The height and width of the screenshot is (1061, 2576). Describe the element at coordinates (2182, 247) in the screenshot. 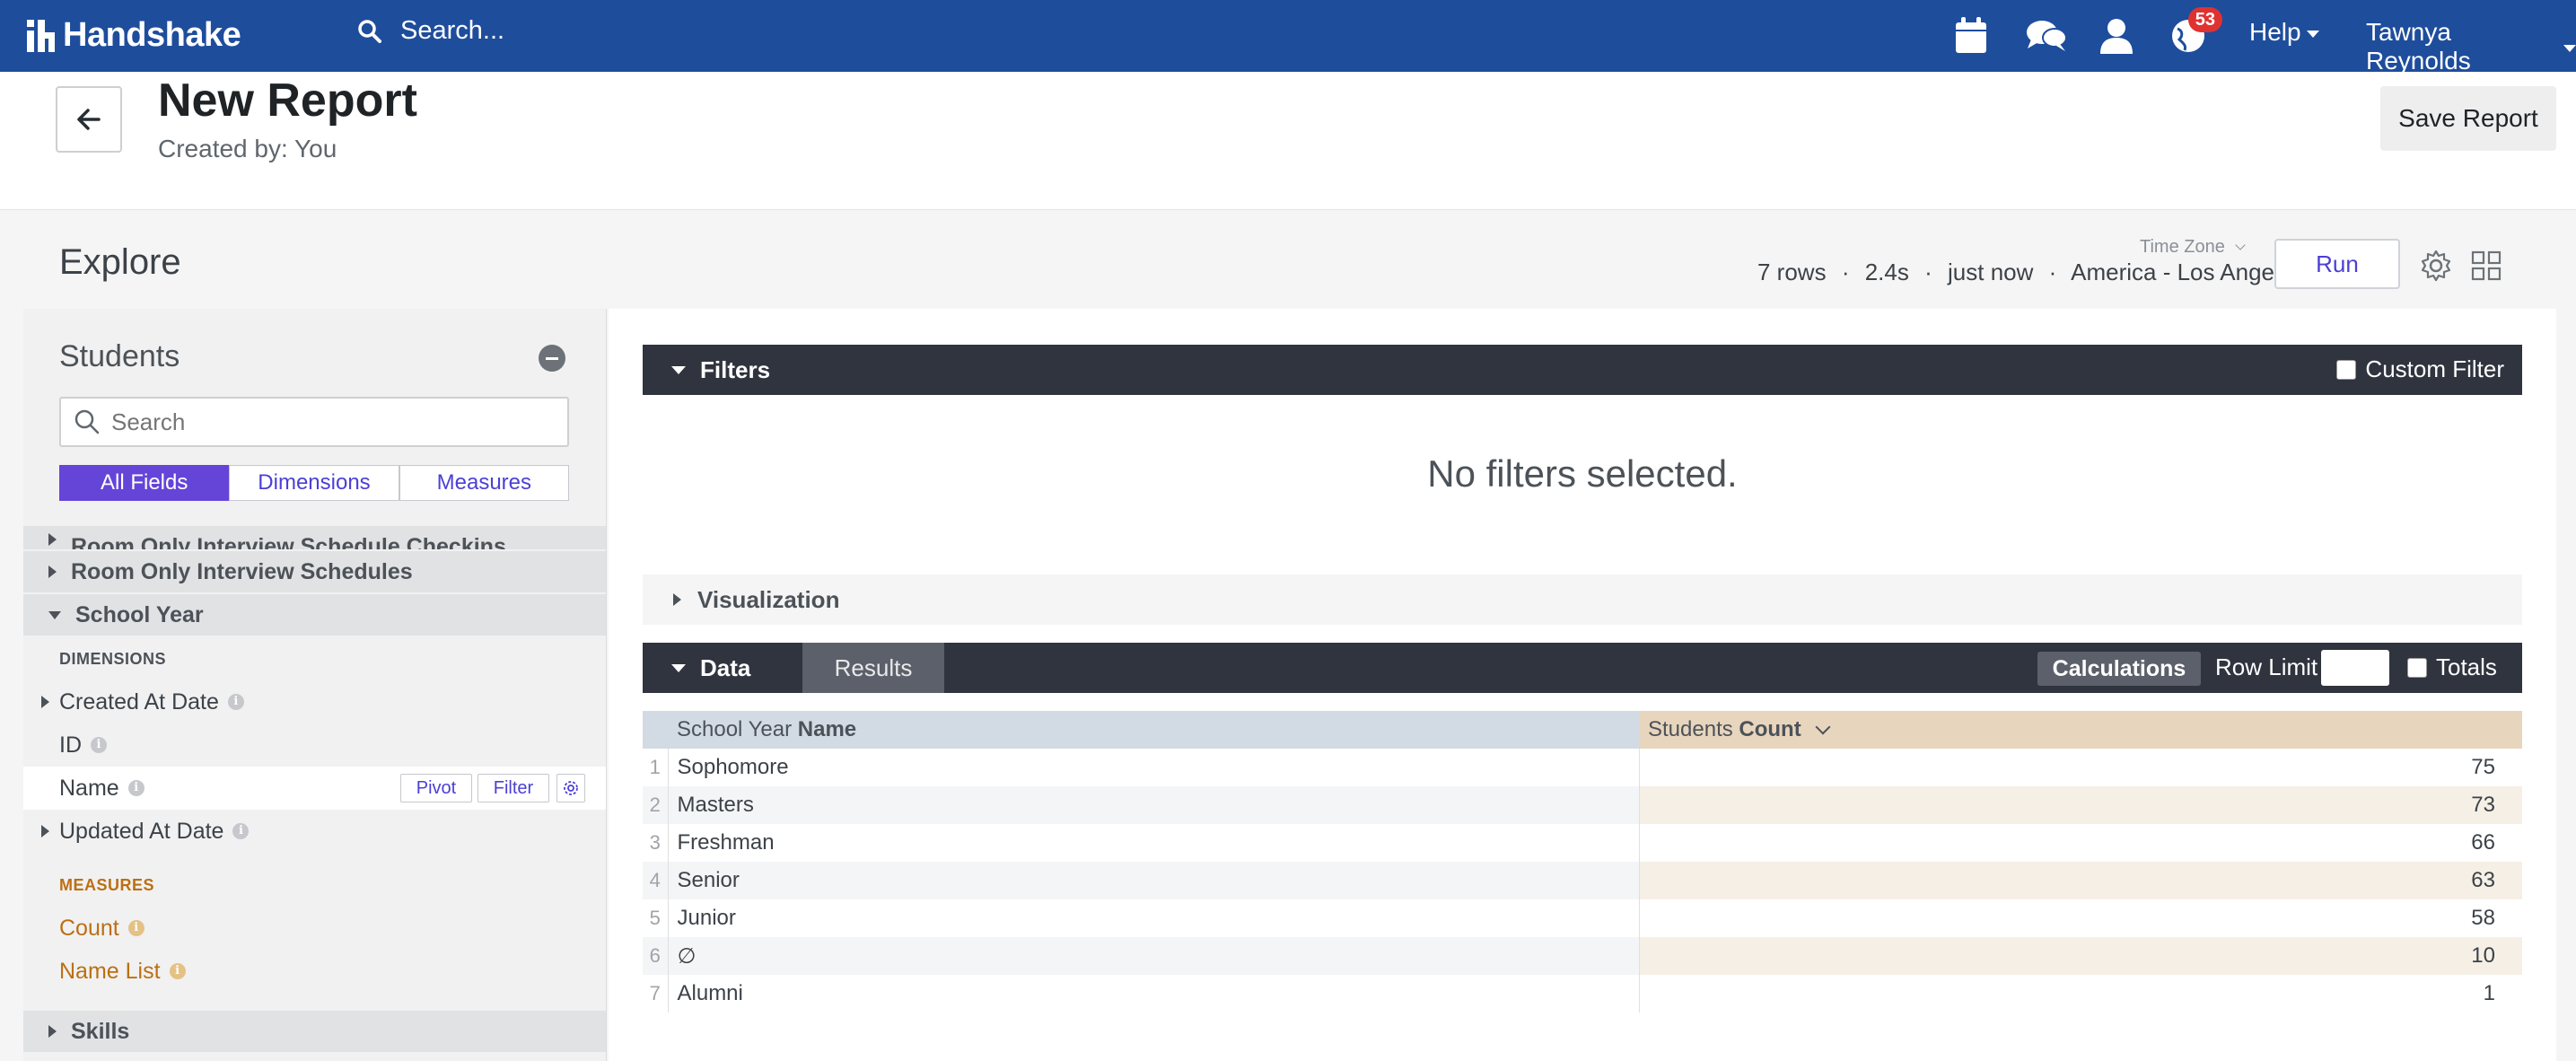

I see `timezone-label: Time Zone` at that location.